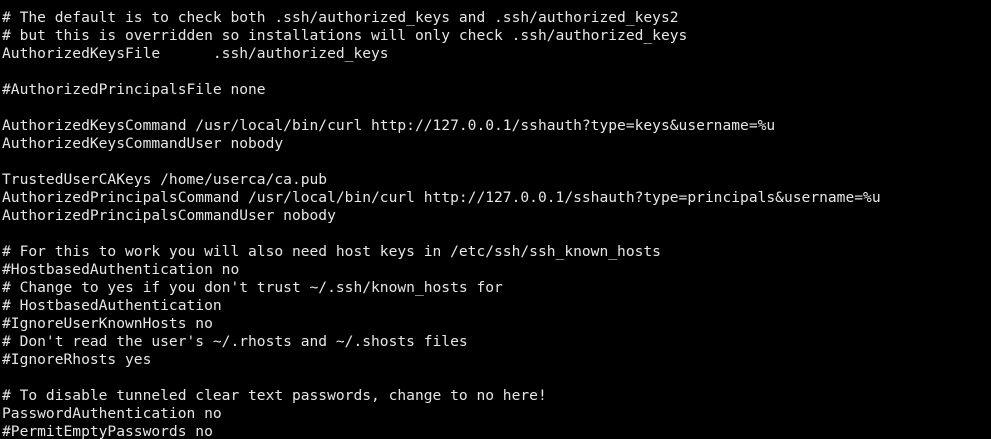  I want to click on terminal-line: #HostbasedAuthentication no, so click(121, 269).